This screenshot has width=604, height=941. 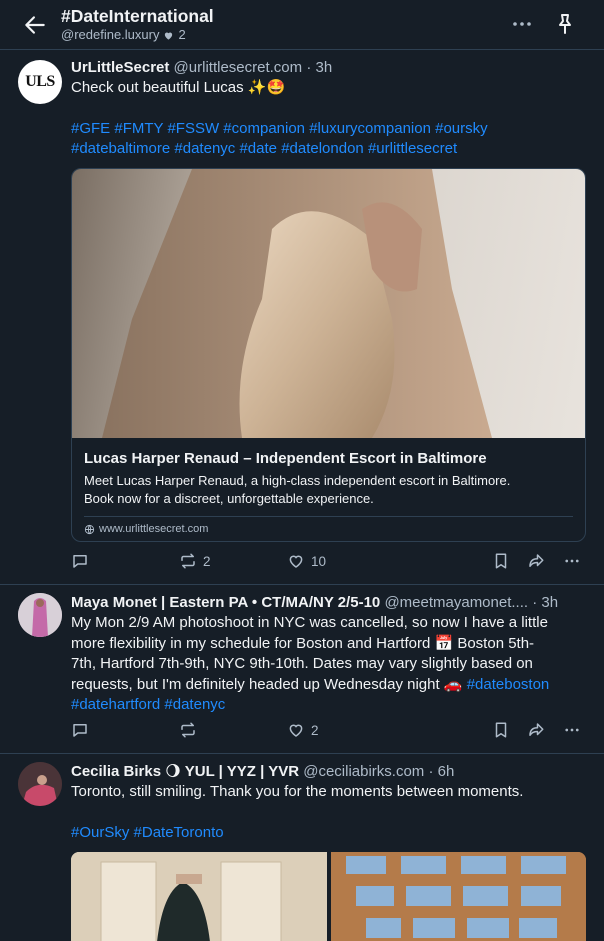 I want to click on hashtag: #FSSW, so click(x=193, y=128).